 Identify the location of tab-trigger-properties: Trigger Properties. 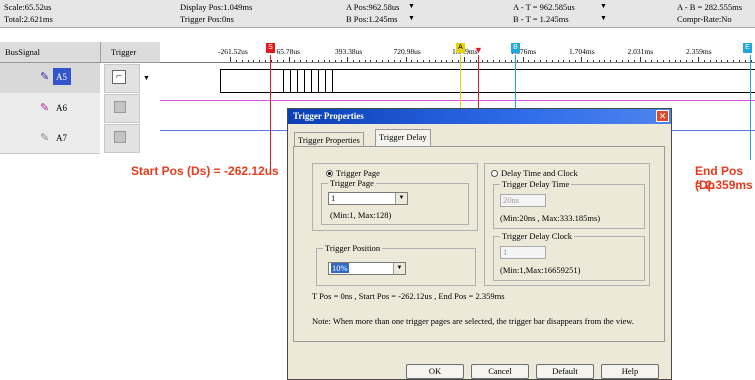
(329, 139).